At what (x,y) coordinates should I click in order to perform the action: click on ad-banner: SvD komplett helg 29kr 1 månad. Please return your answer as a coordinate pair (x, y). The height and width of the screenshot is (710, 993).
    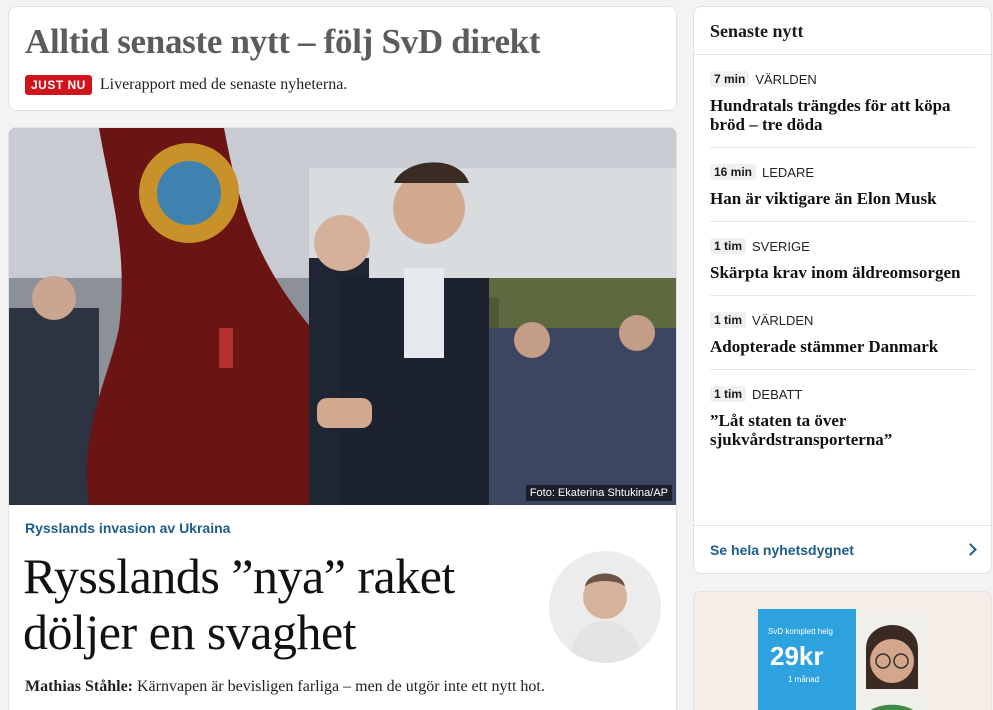
    Looking at the image, I should click on (843, 659).